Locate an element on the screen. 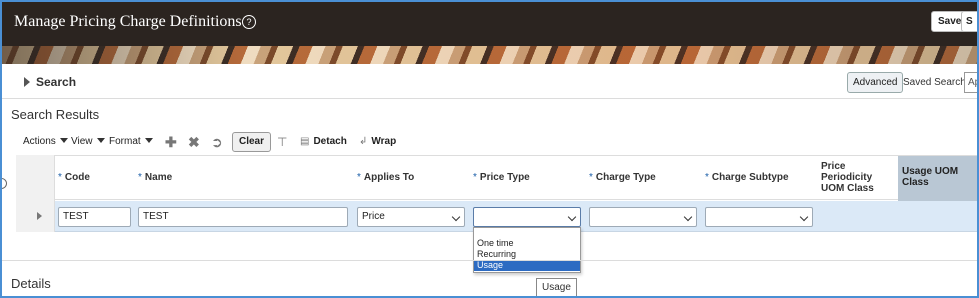 The image size is (979, 298). saved-search-label: Saved Search is located at coordinates (934, 82).